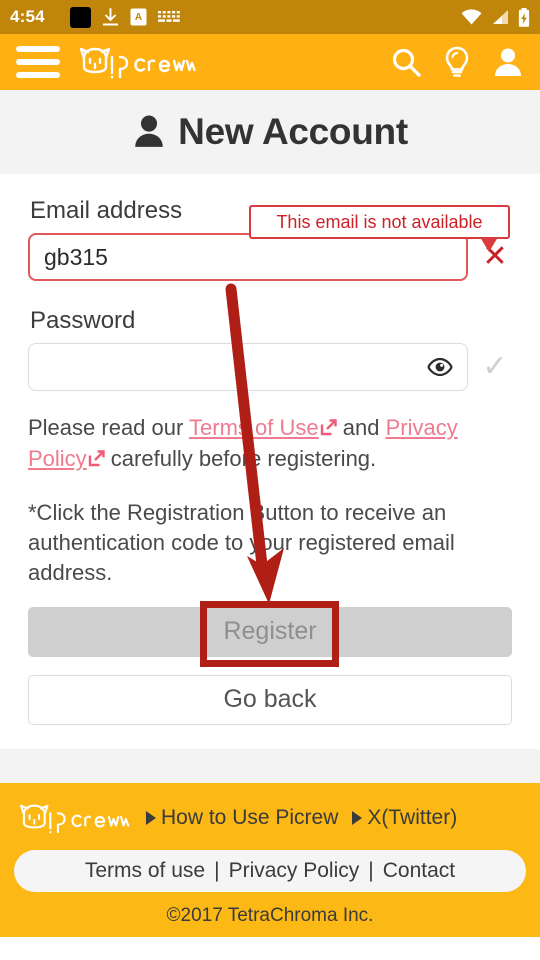  What do you see at coordinates (495, 366) in the screenshot?
I see `checkmark-icon: ✓` at bounding box center [495, 366].